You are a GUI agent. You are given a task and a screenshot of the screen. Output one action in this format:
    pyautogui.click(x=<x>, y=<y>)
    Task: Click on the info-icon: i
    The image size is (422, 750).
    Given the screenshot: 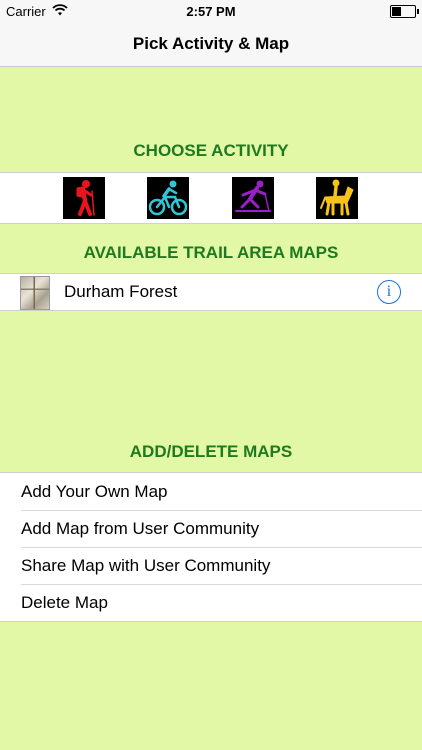 What is the action you would take?
    pyautogui.click(x=389, y=292)
    